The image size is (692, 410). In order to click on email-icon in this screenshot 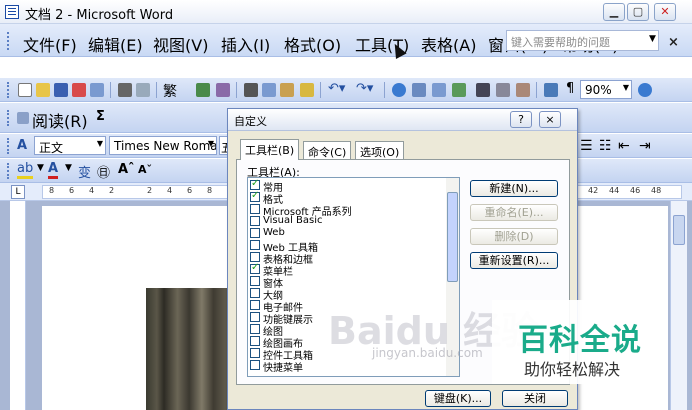, I will do `click(97, 90)`.